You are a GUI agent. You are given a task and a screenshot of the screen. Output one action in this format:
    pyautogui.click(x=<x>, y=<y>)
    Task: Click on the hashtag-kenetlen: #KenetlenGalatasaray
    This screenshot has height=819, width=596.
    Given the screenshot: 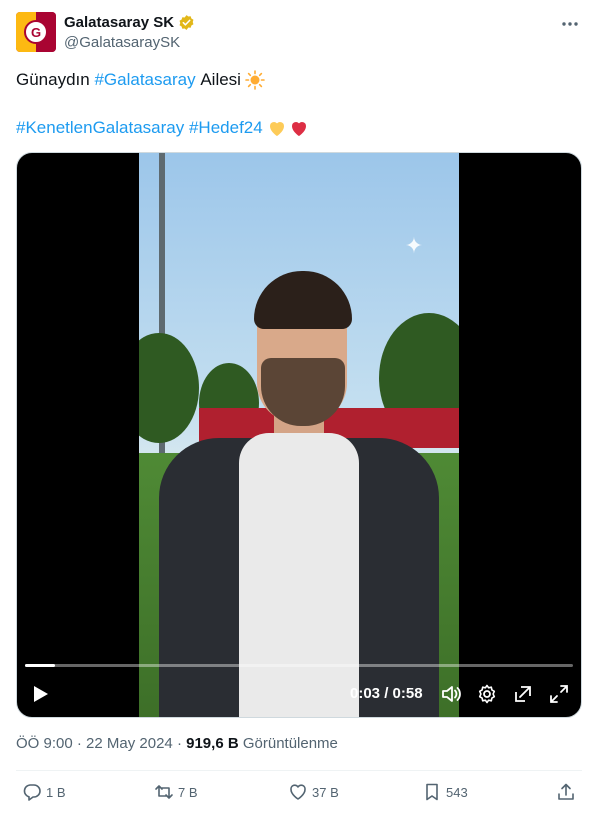 What is the action you would take?
    pyautogui.click(x=100, y=128)
    